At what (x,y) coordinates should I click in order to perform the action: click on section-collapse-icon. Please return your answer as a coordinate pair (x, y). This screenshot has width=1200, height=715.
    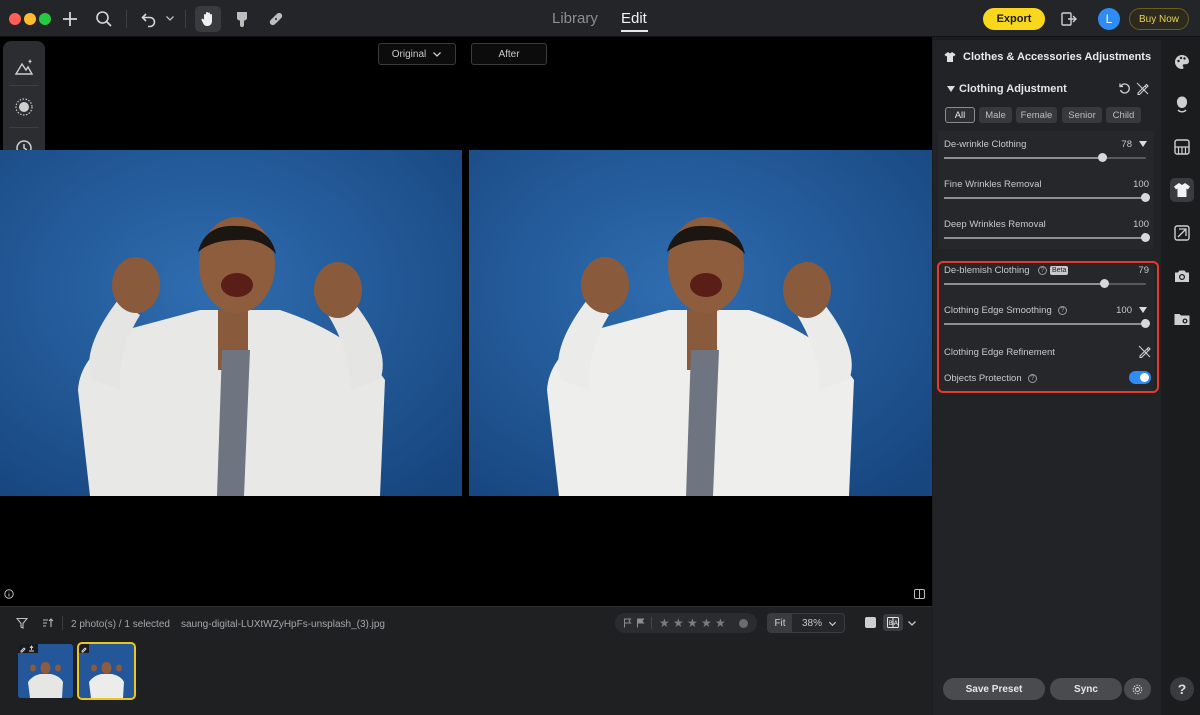
    Looking at the image, I should click on (951, 89).